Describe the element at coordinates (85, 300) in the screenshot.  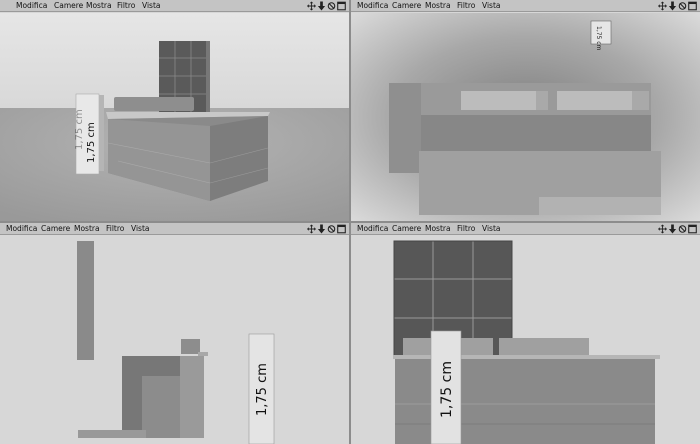
I see `bookshelf-side` at that location.